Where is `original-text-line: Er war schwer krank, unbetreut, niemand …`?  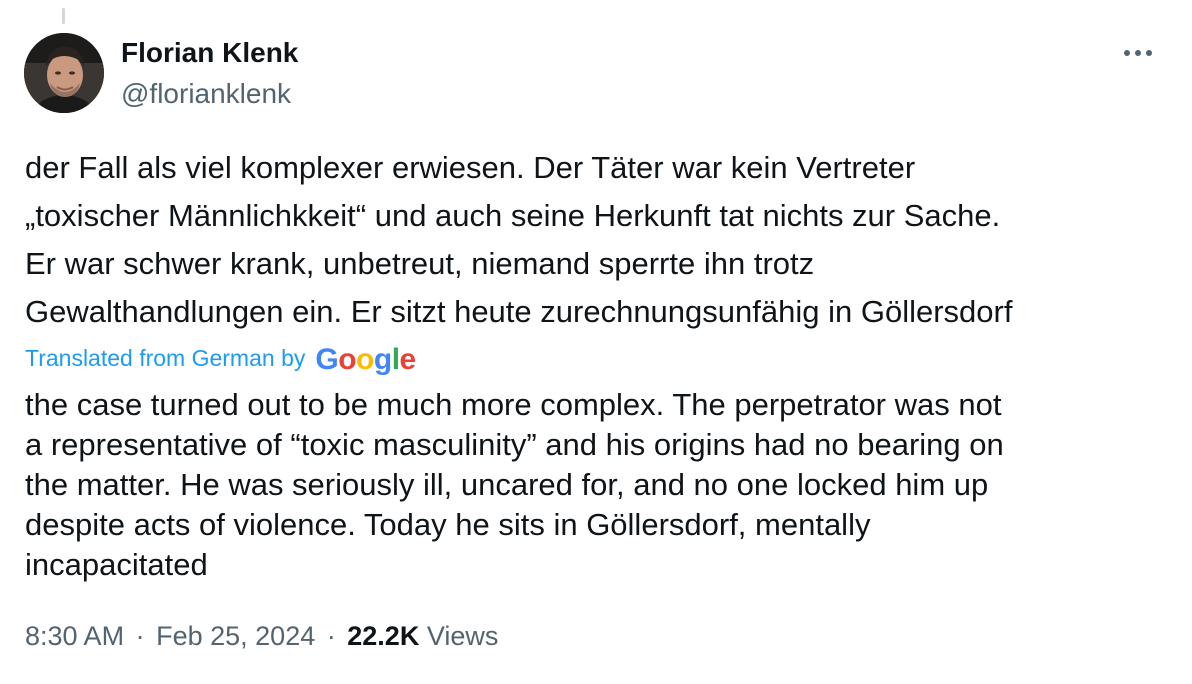
original-text-line: Er war schwer krank, unbetreut, niemand … is located at coordinates (420, 263).